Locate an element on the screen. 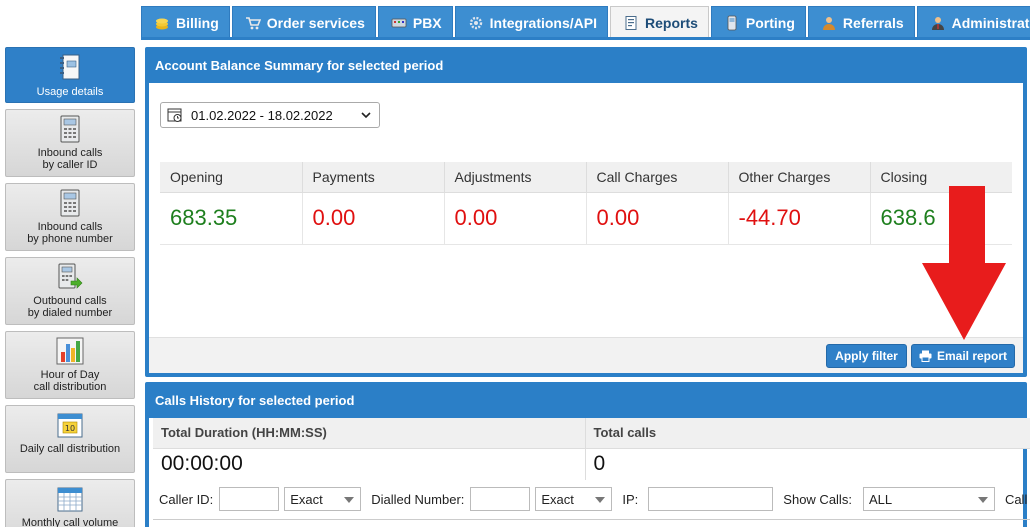 Image resolution: width=1030 pixels, height=527 pixels. sidebar-item-inbound-by-phone-number: Inbound calls by phone number is located at coordinates (70, 217).